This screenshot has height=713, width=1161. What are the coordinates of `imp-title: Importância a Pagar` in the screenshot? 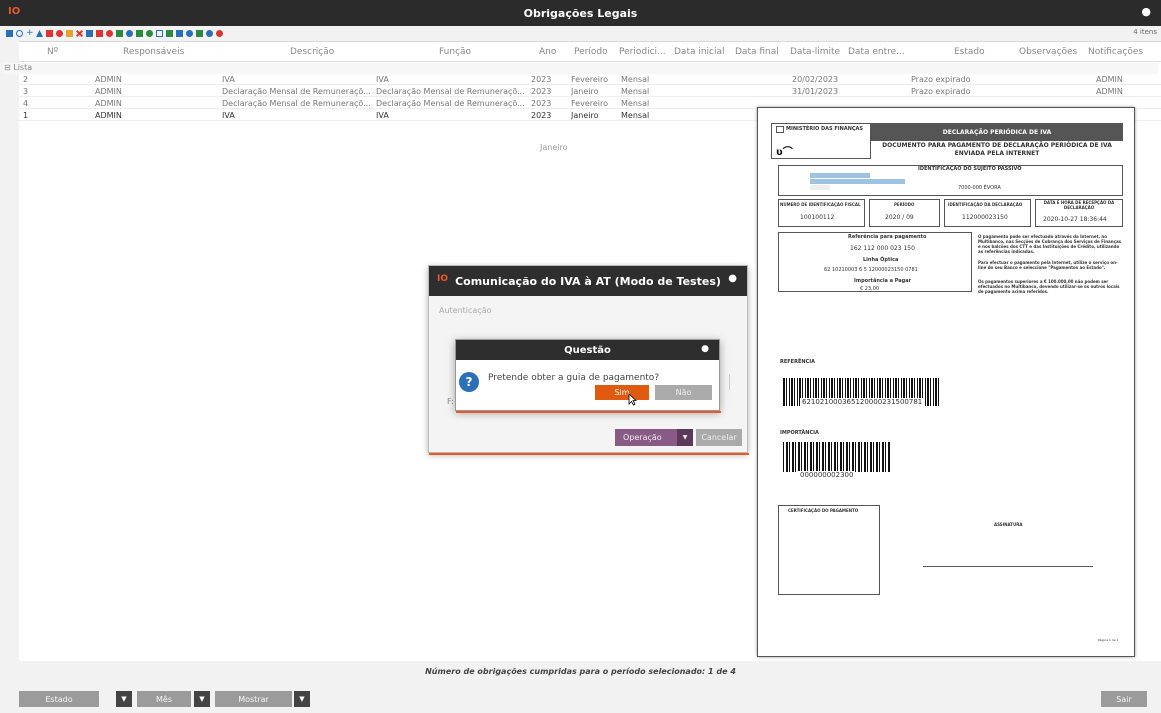 It's located at (883, 281).